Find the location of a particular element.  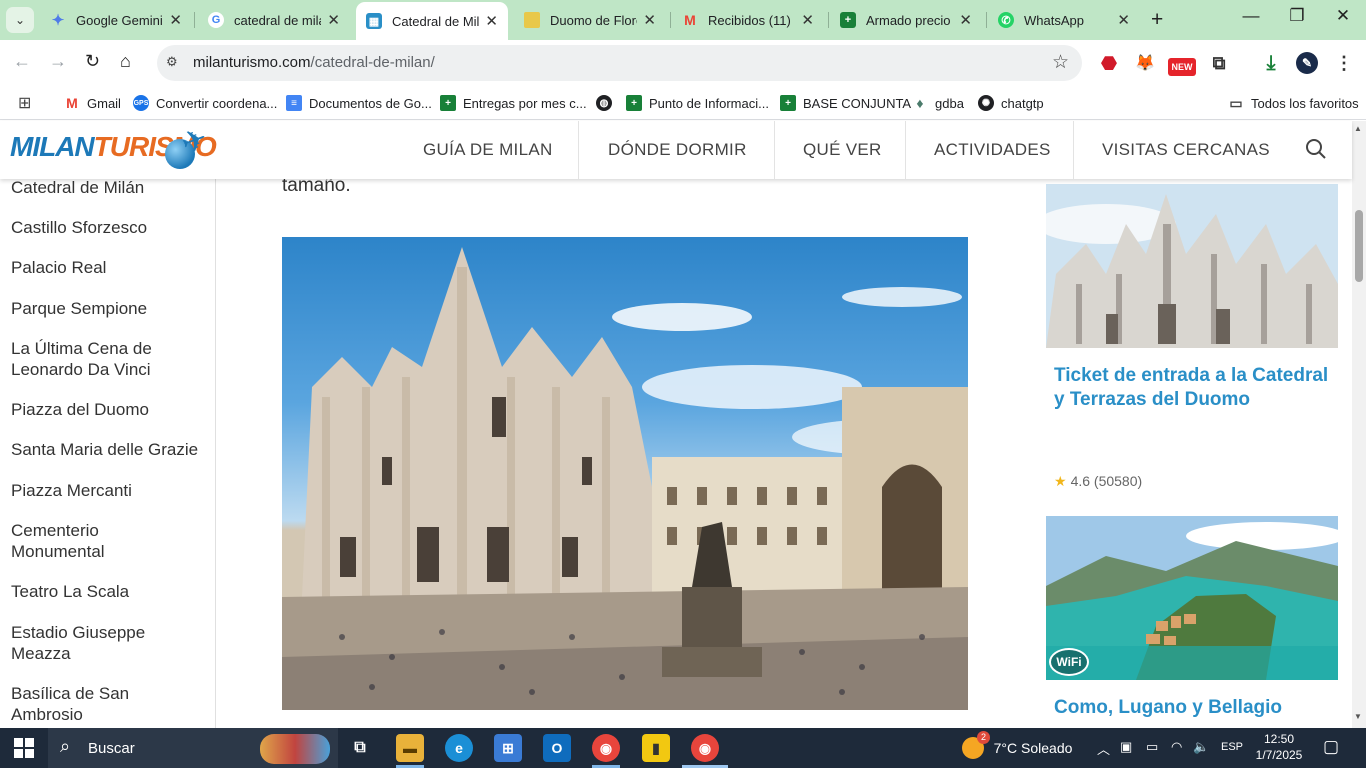

plus-icon: + is located at coordinates (1157, 19).